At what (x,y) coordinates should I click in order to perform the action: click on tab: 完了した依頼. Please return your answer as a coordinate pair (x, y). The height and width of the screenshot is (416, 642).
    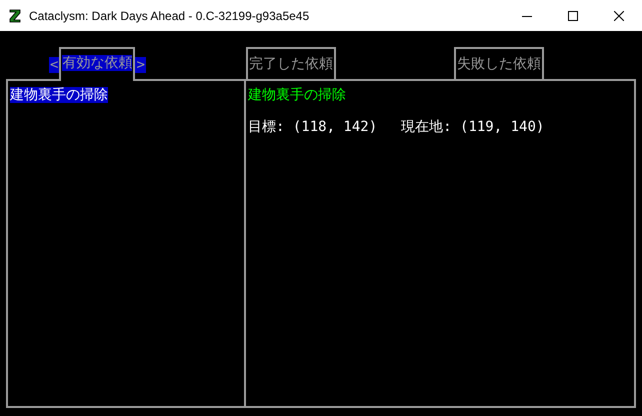
    Looking at the image, I should click on (291, 63).